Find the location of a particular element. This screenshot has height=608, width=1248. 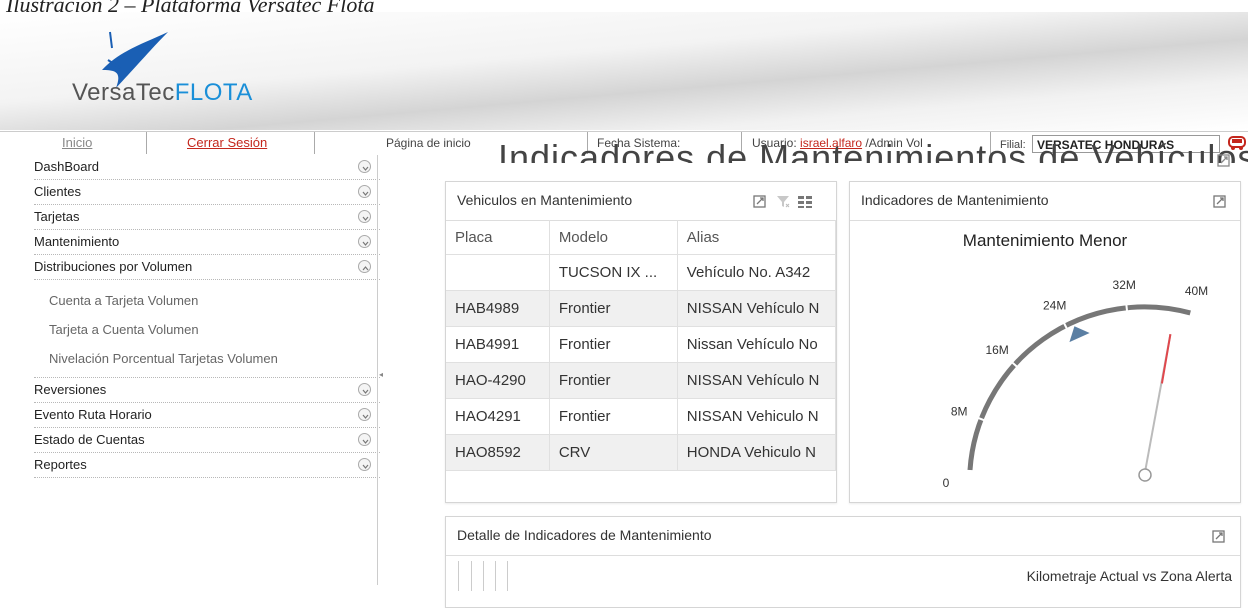

columns-icon is located at coordinates (805, 201).